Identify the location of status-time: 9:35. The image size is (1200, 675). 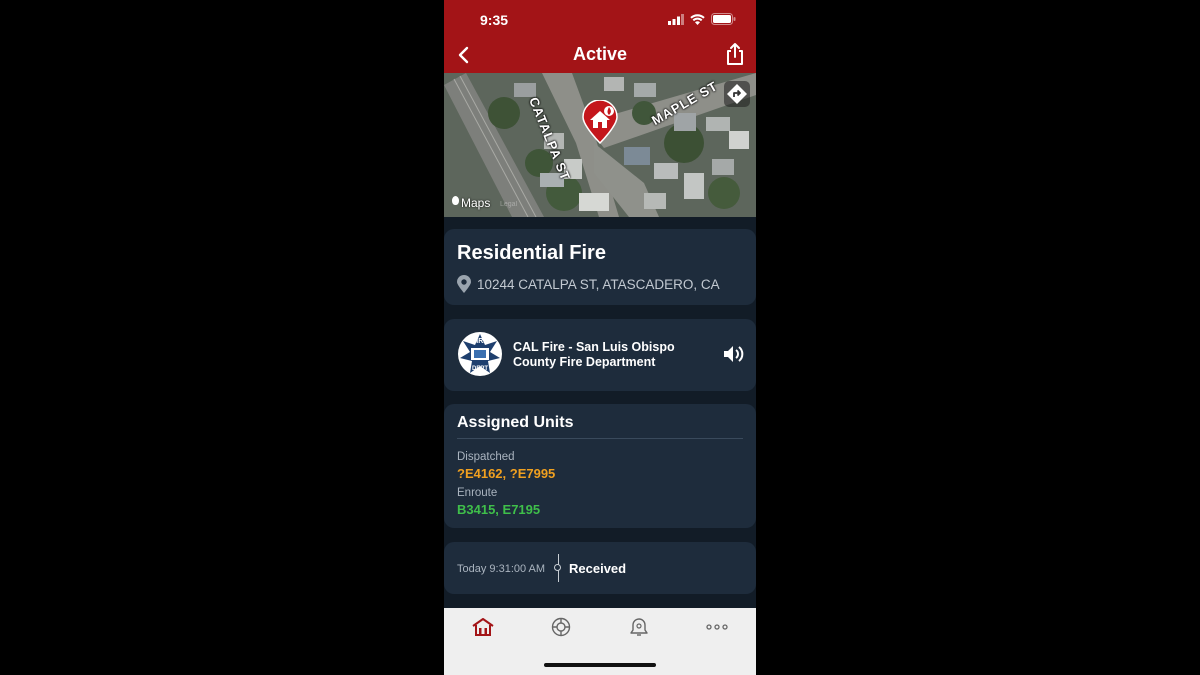
(494, 20).